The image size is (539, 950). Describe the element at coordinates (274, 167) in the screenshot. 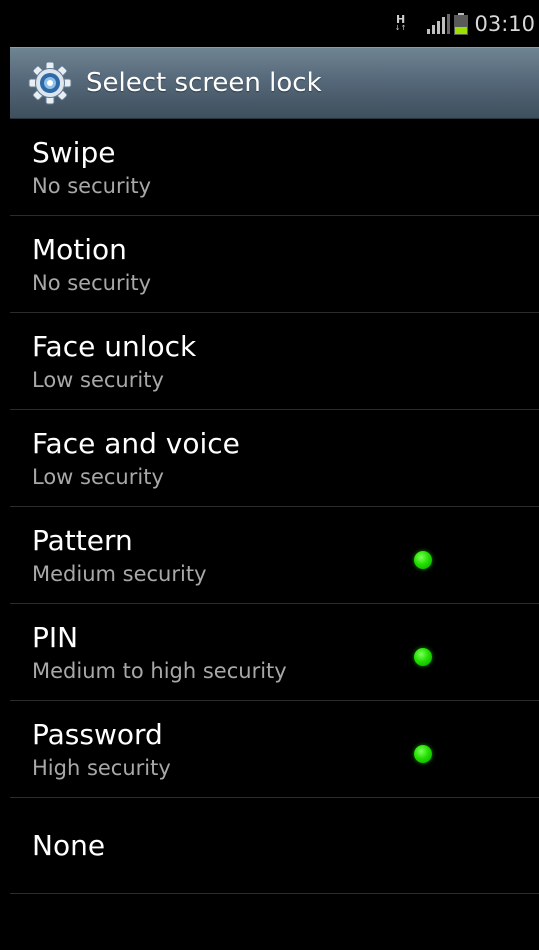

I see `option-swipe: Swipe No security` at that location.